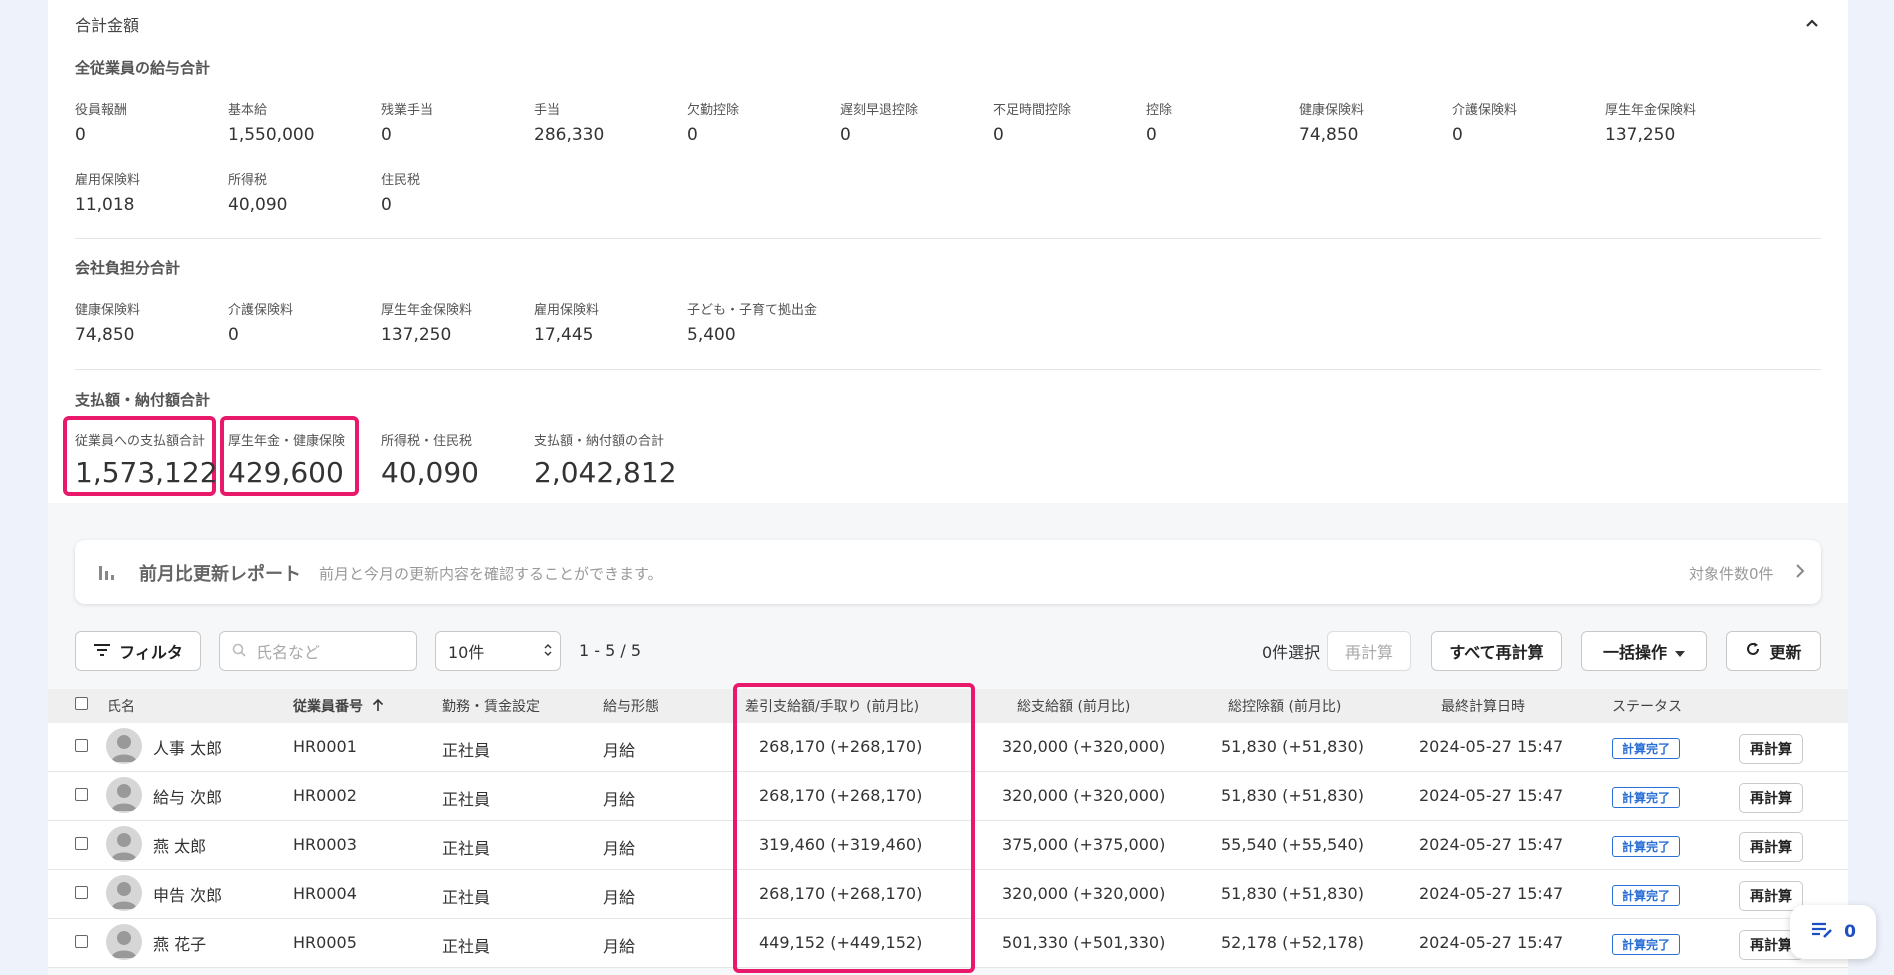 The width and height of the screenshot is (1894, 975). I want to click on section-divider, so click(948, 238).